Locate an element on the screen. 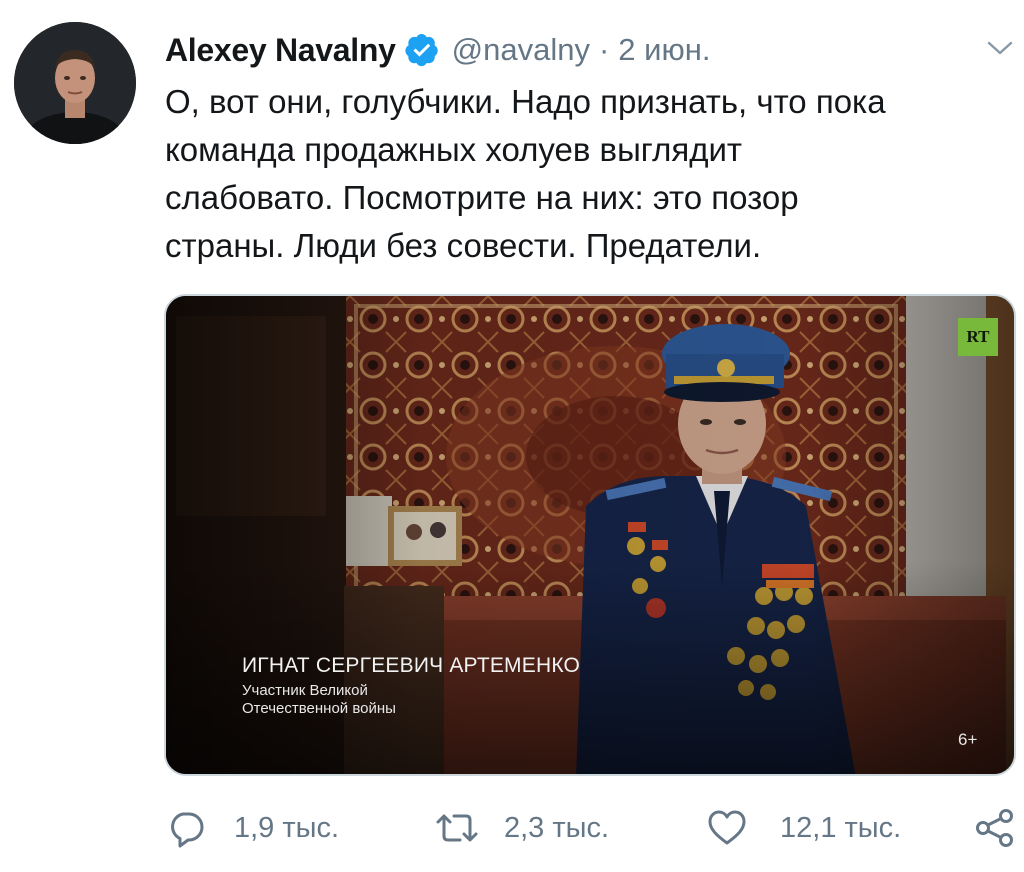  share-button is located at coordinates (995, 828).